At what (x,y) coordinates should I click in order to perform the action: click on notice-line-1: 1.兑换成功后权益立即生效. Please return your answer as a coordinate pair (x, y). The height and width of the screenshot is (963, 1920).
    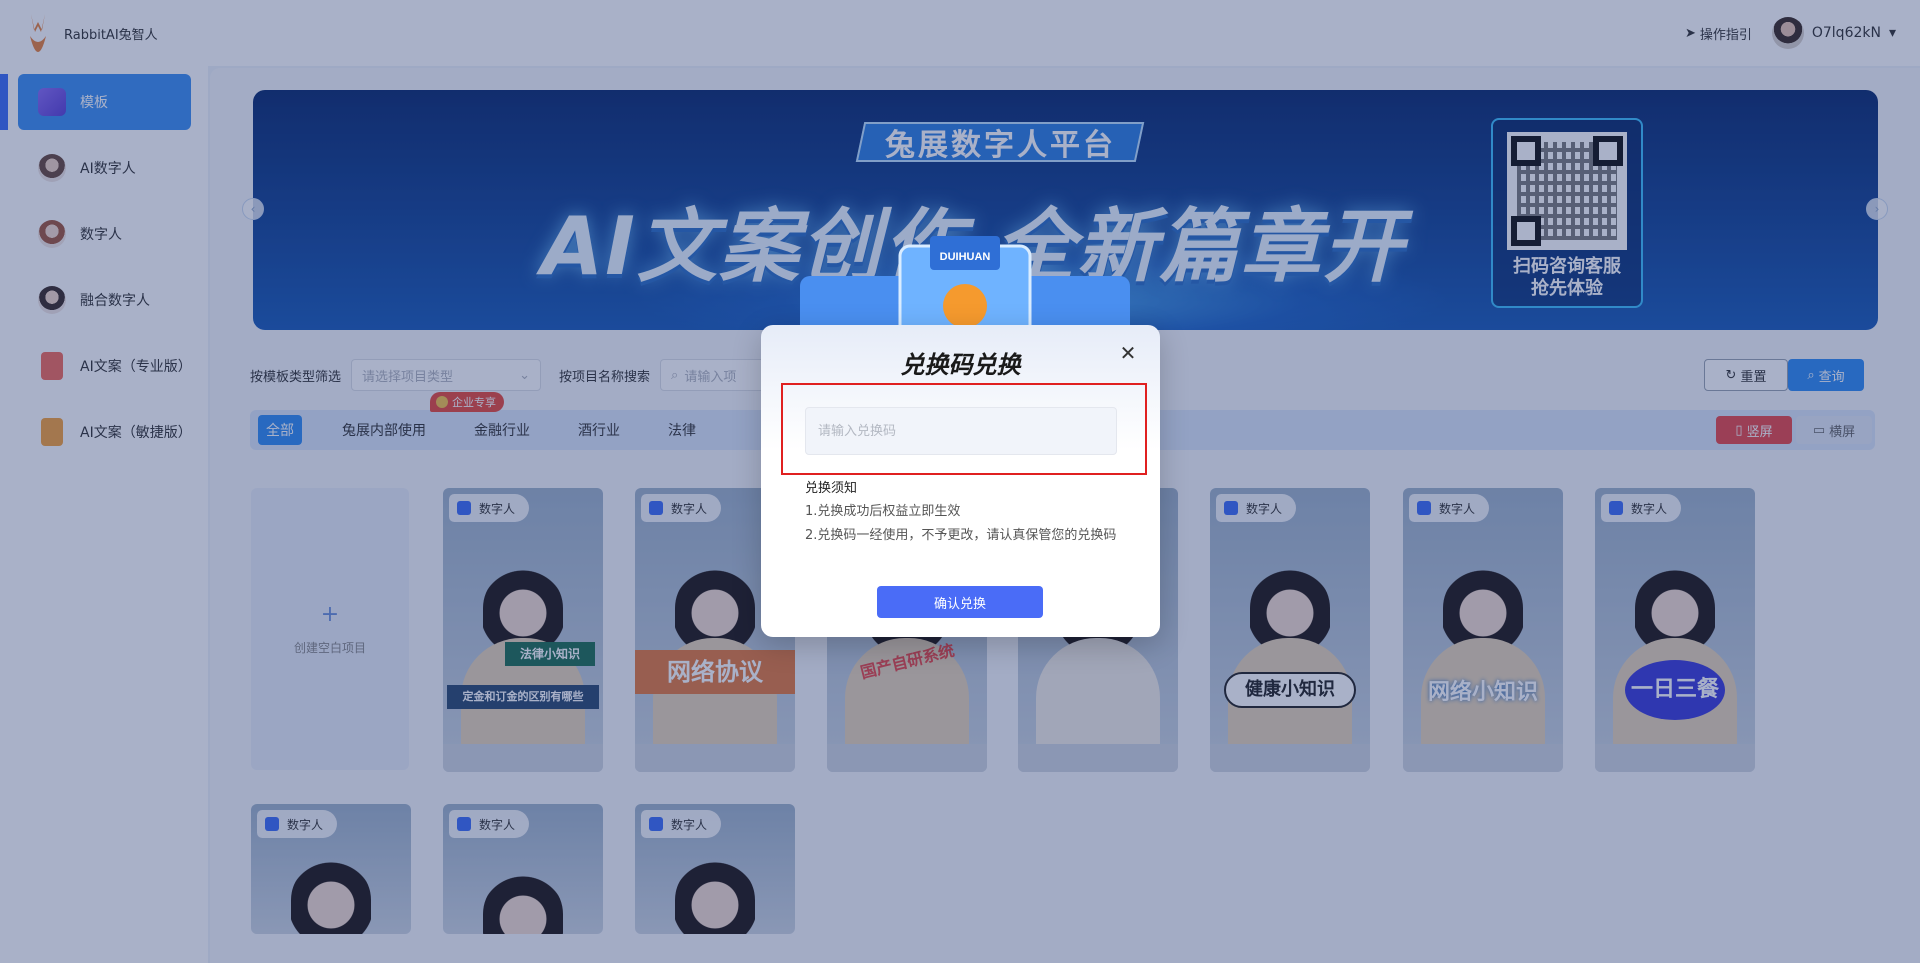
    Looking at the image, I should click on (883, 511).